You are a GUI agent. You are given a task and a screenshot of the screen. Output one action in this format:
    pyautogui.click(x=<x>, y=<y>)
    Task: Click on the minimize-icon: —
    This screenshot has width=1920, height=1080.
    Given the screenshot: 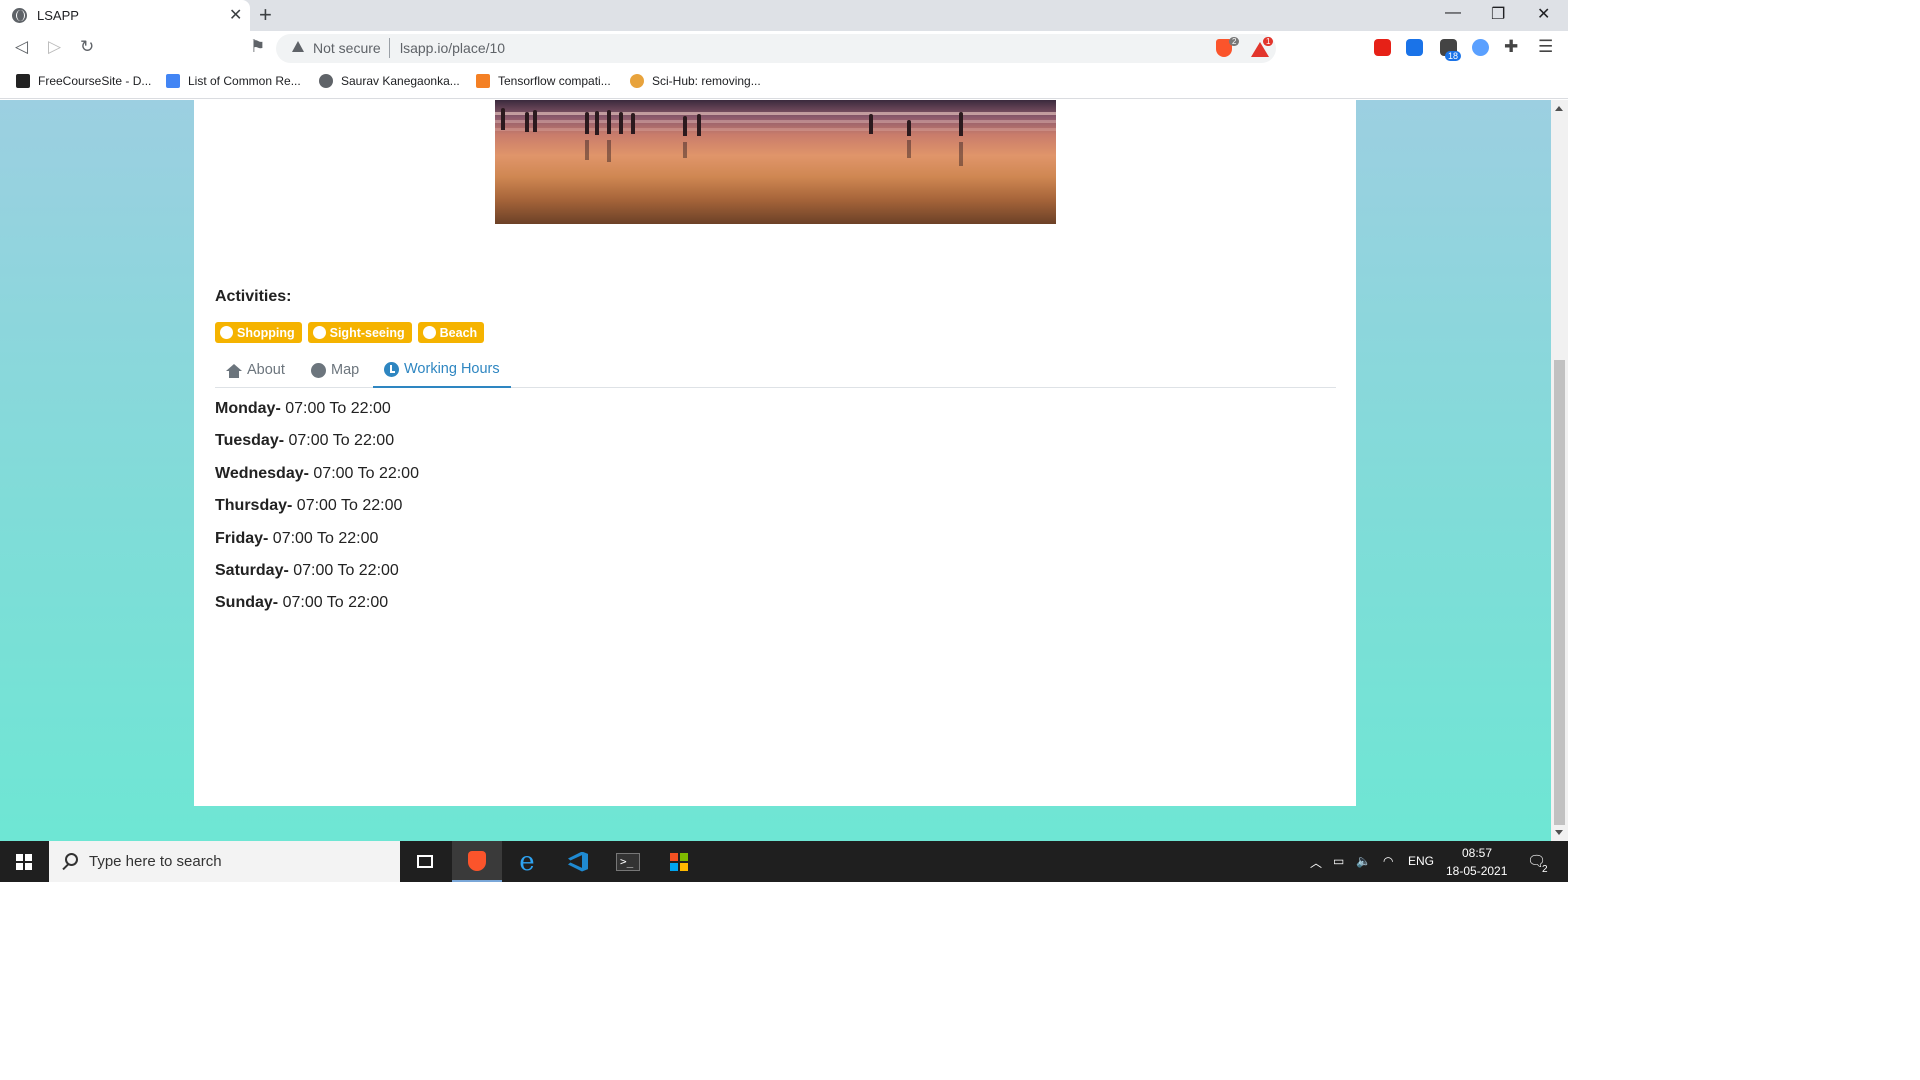 What is the action you would take?
    pyautogui.click(x=1453, y=13)
    